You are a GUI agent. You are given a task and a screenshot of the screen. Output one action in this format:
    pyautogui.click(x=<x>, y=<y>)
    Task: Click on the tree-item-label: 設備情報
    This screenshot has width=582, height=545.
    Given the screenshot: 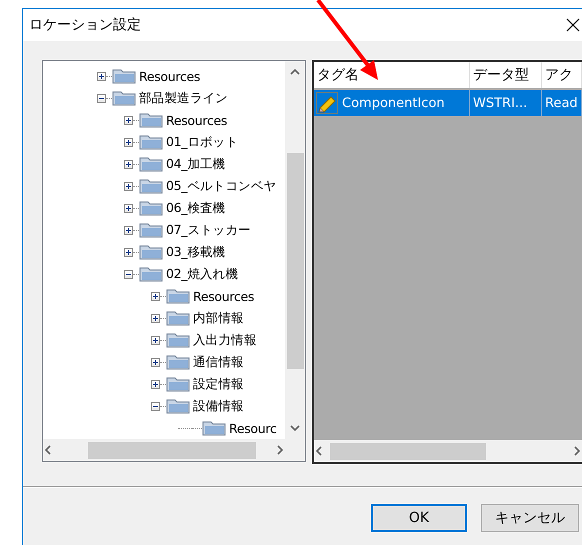 What is the action you would take?
    pyautogui.click(x=218, y=406)
    